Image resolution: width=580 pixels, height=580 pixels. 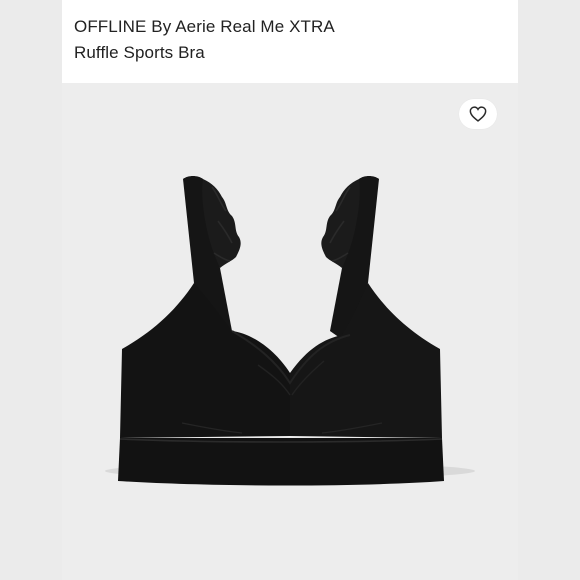 I want to click on left-cup, so click(x=205, y=360).